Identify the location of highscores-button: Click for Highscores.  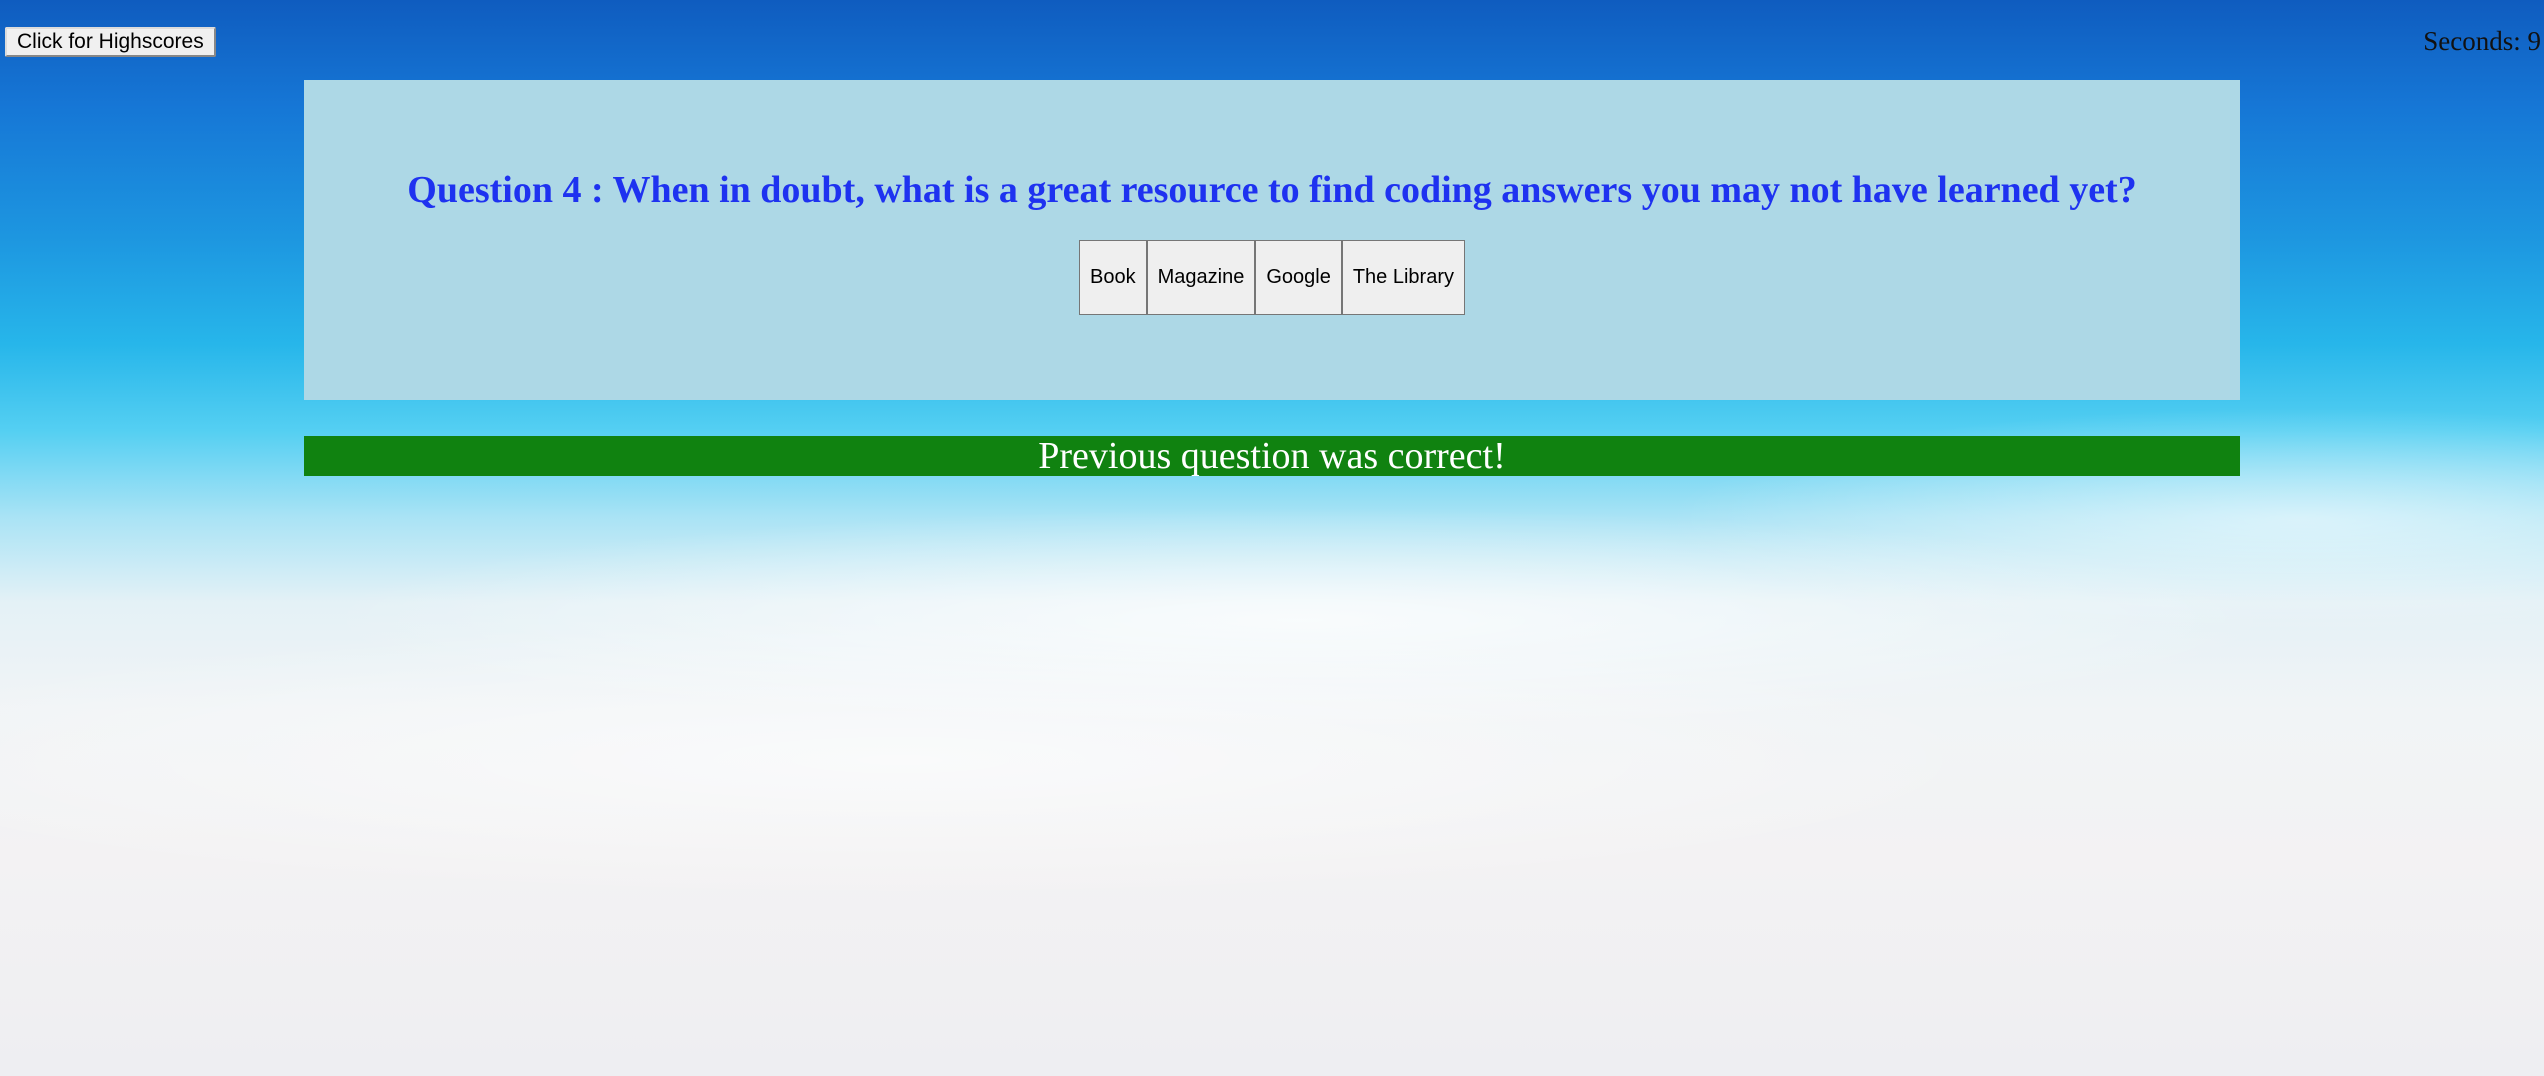
(110, 42).